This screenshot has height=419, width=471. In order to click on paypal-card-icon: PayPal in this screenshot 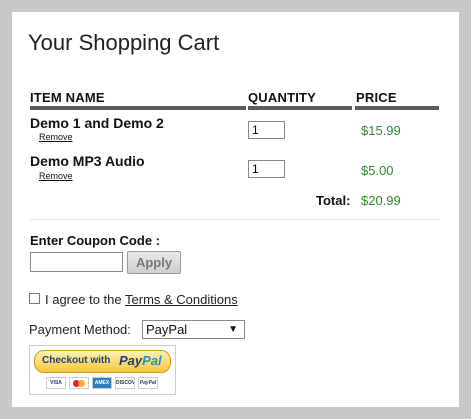, I will do `click(148, 383)`.